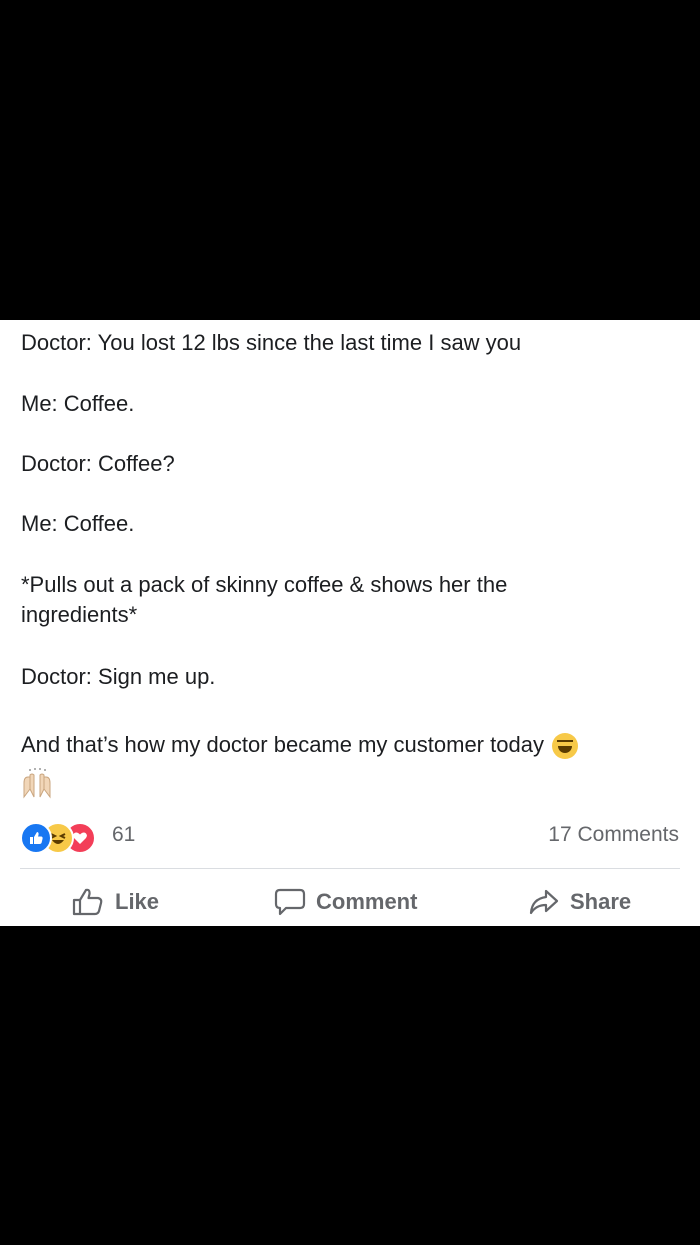 The height and width of the screenshot is (1245, 700). I want to click on like-icon, so click(36, 838).